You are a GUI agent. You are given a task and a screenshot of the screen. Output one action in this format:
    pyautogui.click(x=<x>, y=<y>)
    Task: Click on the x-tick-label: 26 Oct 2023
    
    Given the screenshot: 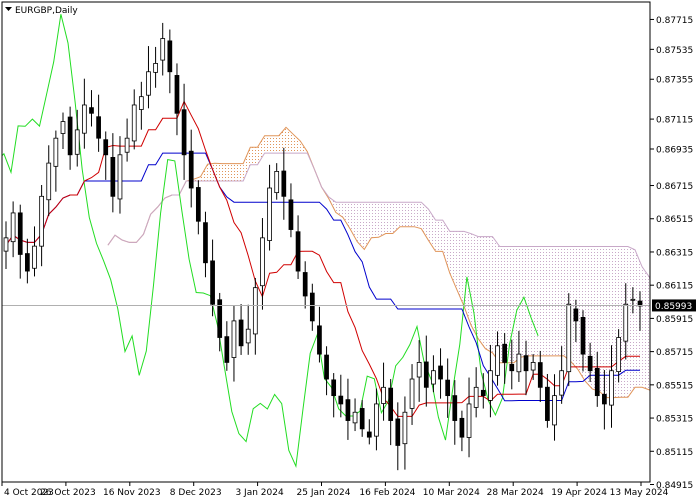 What is the action you would take?
    pyautogui.click(x=68, y=493)
    